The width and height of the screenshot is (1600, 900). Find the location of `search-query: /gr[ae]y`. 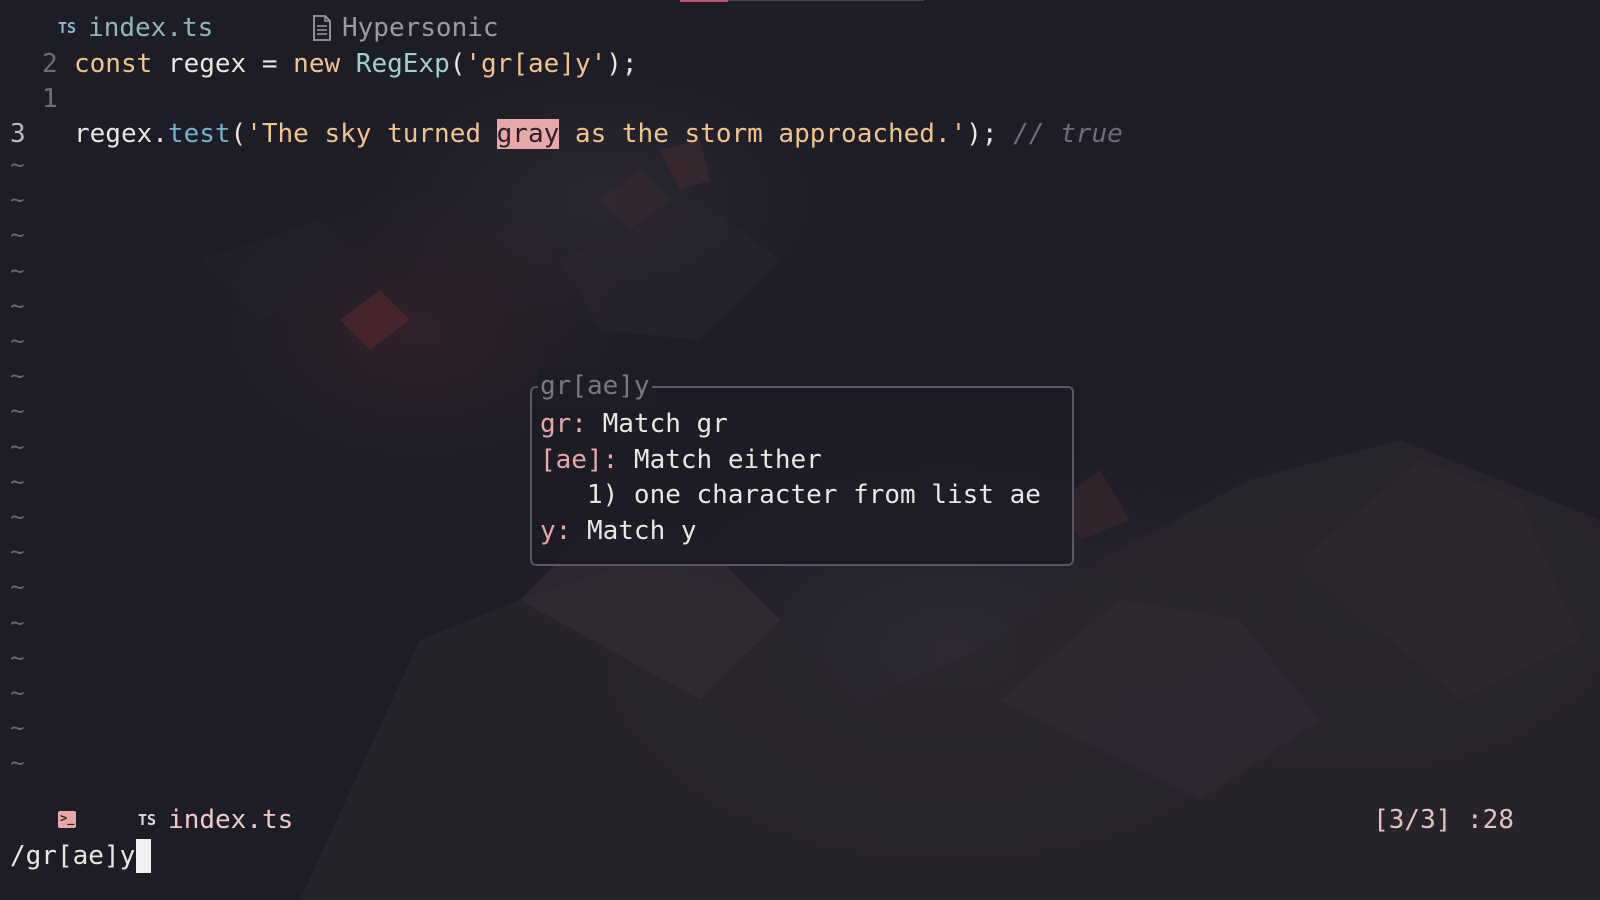

search-query: /gr[ae]y is located at coordinates (72, 856).